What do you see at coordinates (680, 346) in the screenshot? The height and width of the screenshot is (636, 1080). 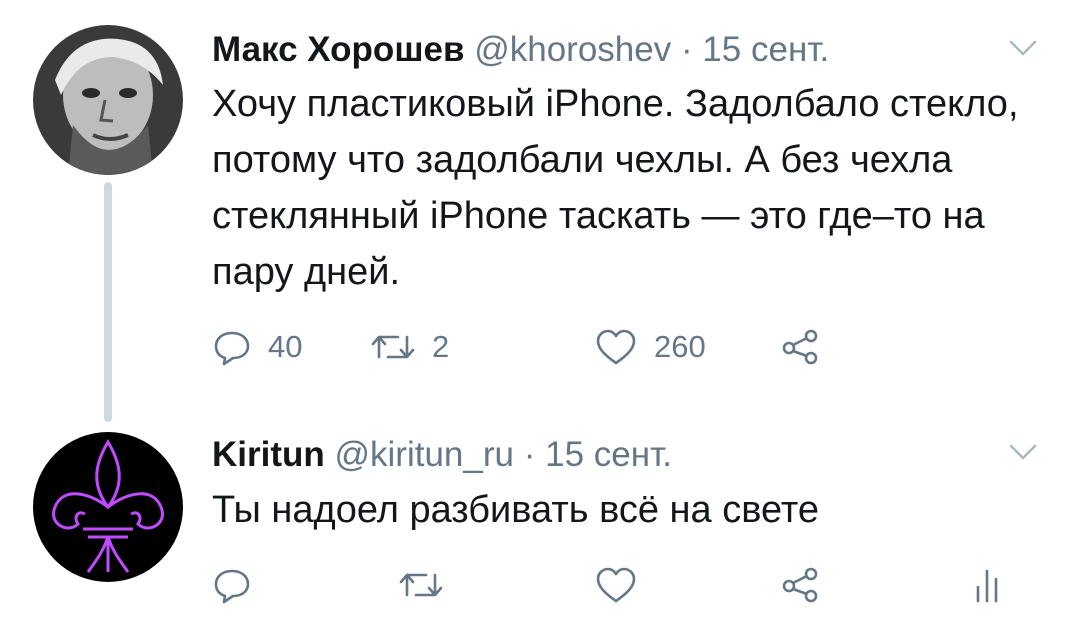 I see `like-count: 260` at bounding box center [680, 346].